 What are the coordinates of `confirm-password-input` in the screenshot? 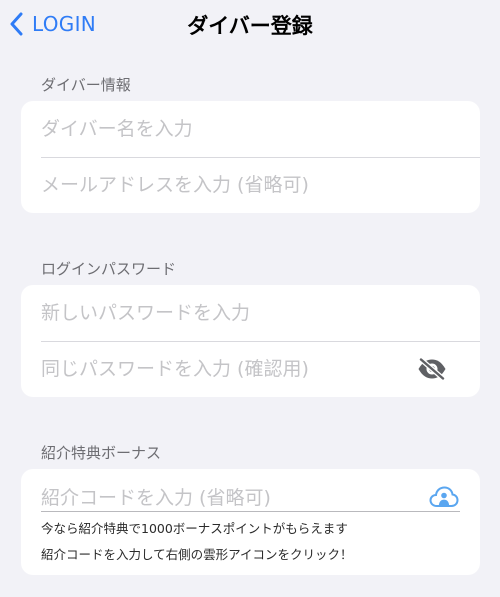 It's located at (230, 369).